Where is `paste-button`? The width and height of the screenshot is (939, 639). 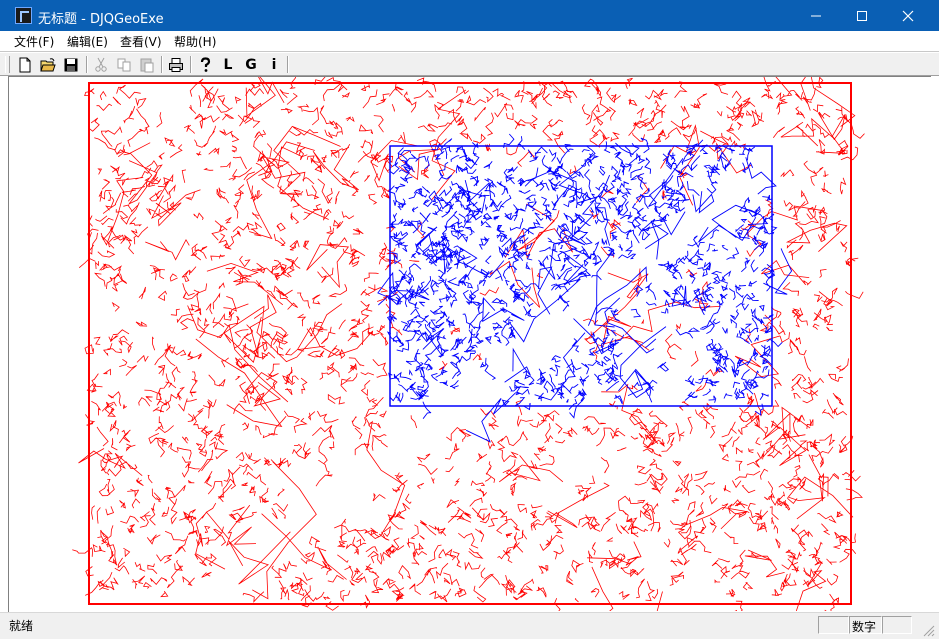
paste-button is located at coordinates (147, 64).